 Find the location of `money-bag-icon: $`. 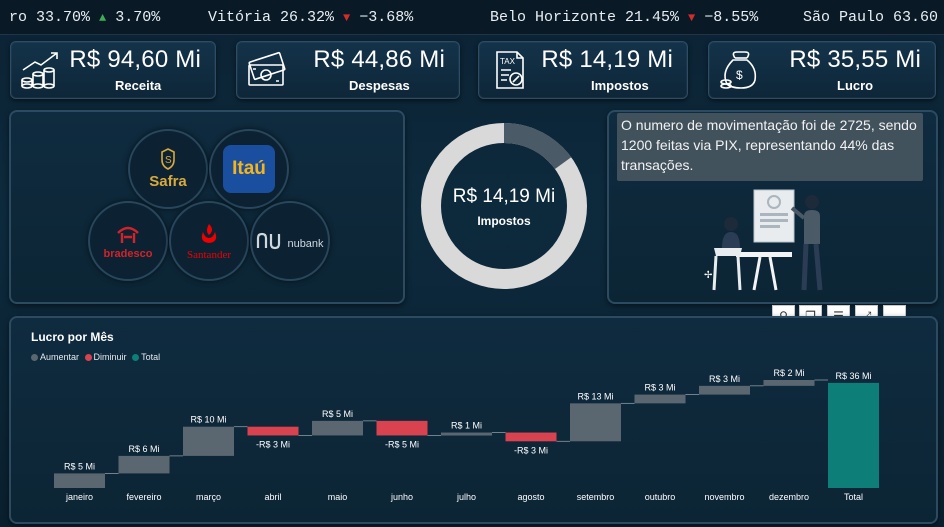

money-bag-icon: $ is located at coordinates (738, 70).